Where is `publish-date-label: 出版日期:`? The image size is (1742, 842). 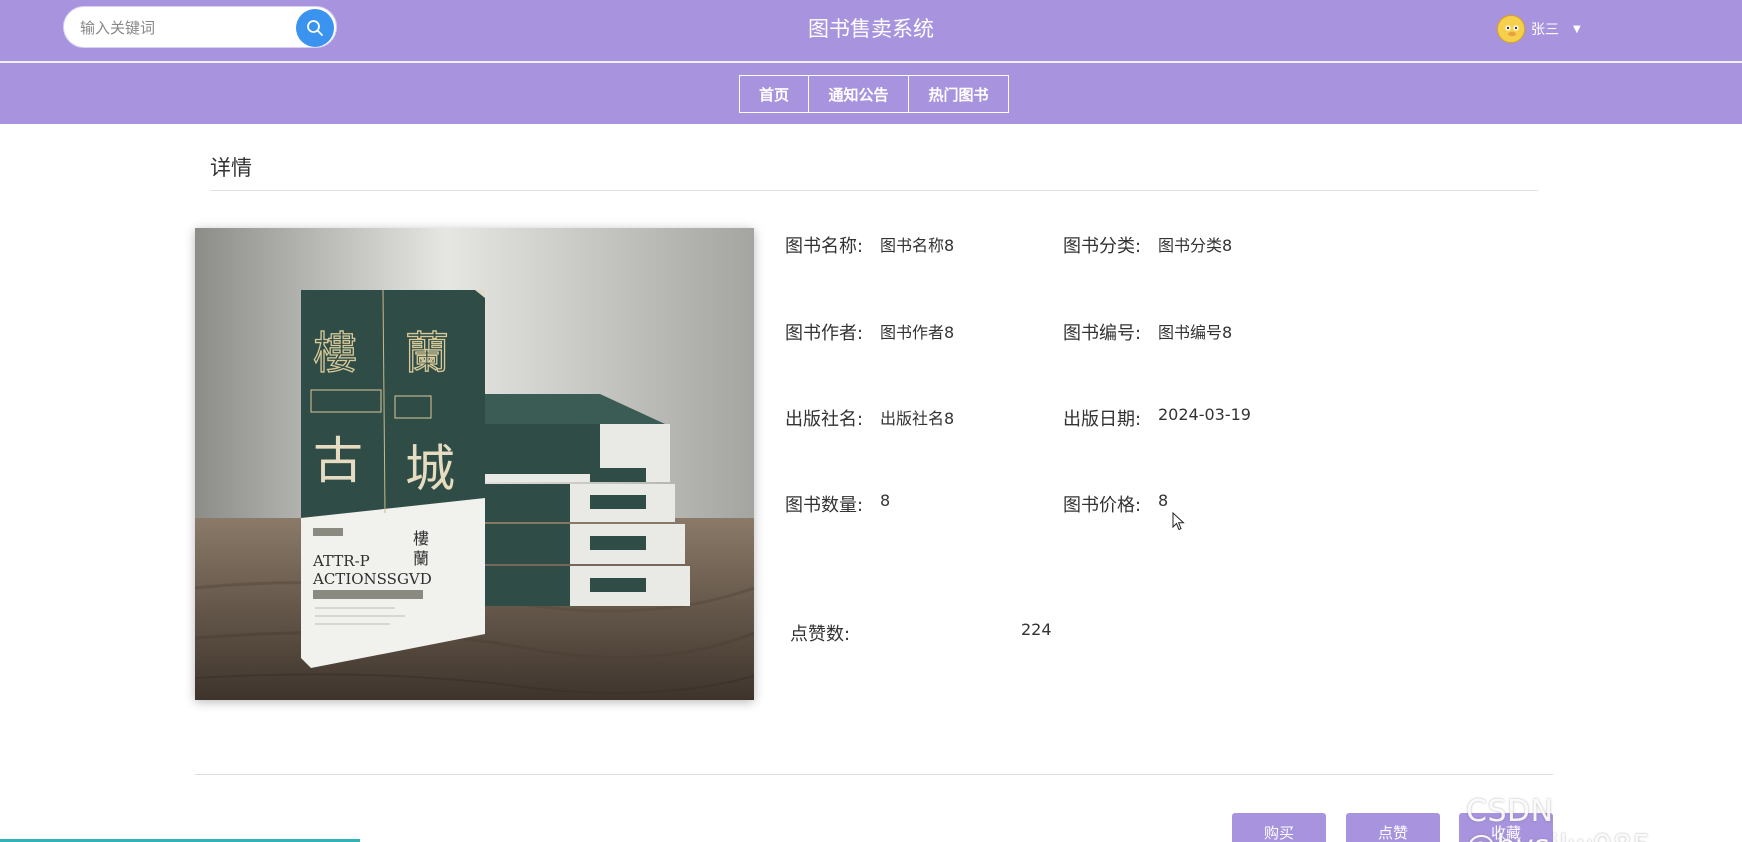 publish-date-label: 出版日期: is located at coordinates (1102, 419).